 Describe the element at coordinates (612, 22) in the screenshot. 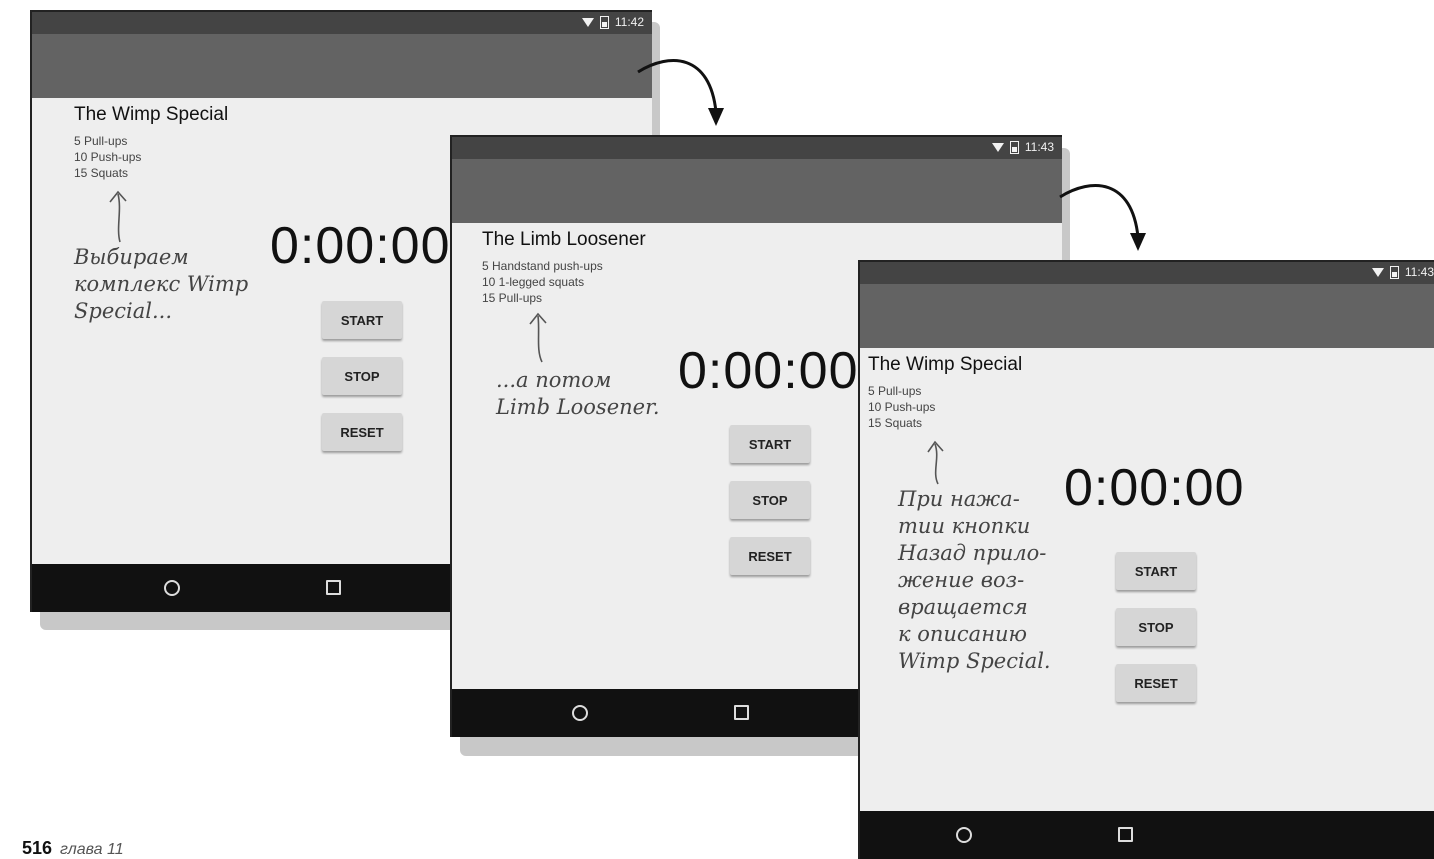

I see `status-icons: 11:42` at that location.